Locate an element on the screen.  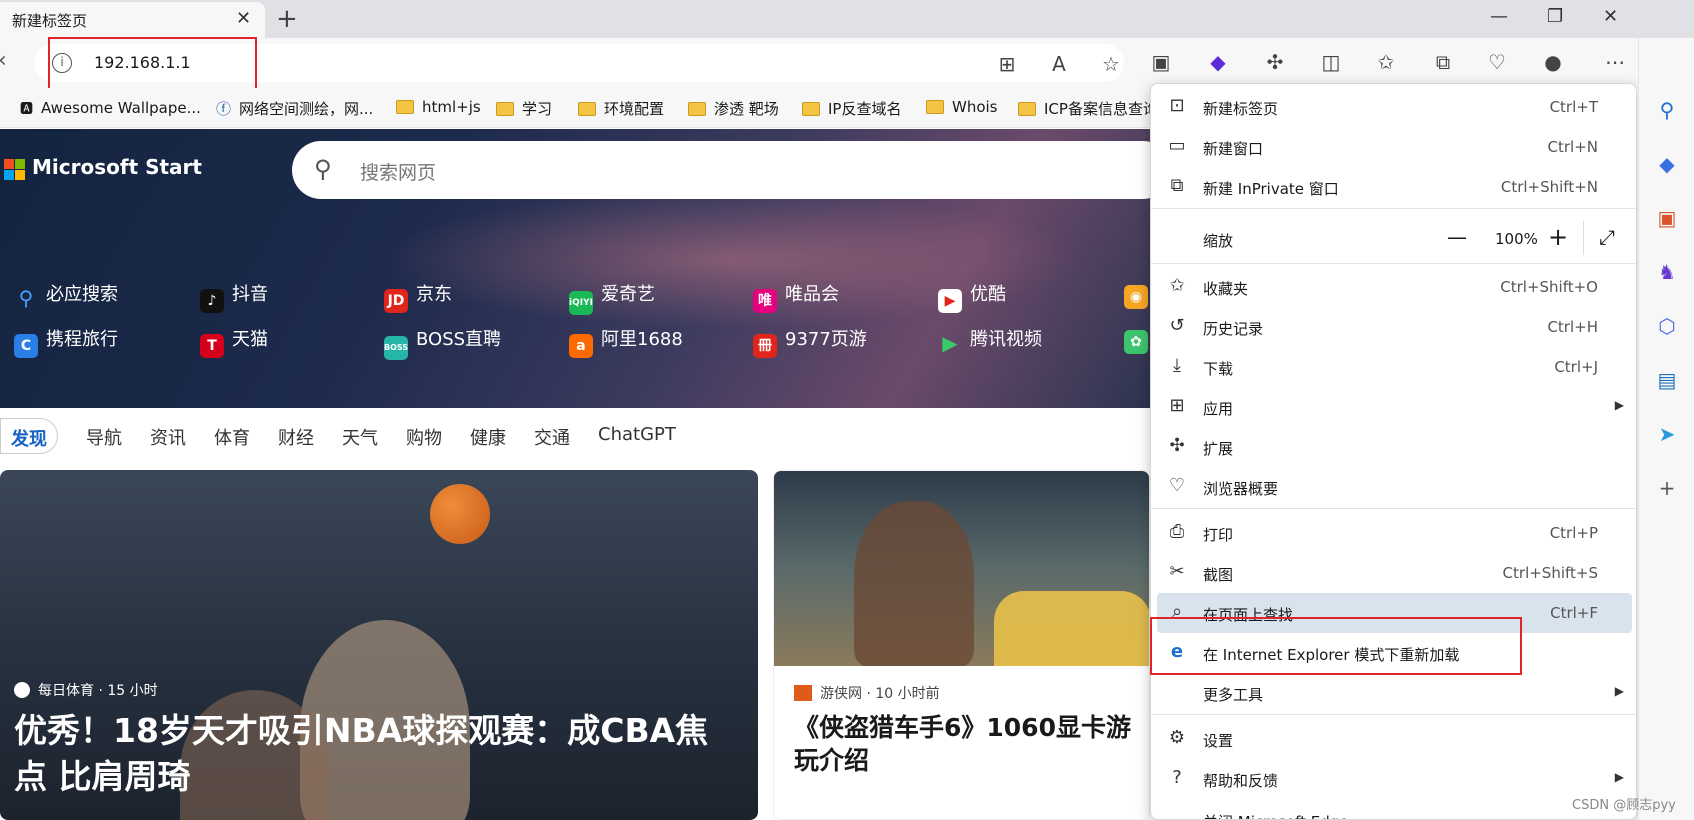
menu-screenshot: ✂ 截图 Ctrl+Shift+S is located at coordinates (1393, 573).